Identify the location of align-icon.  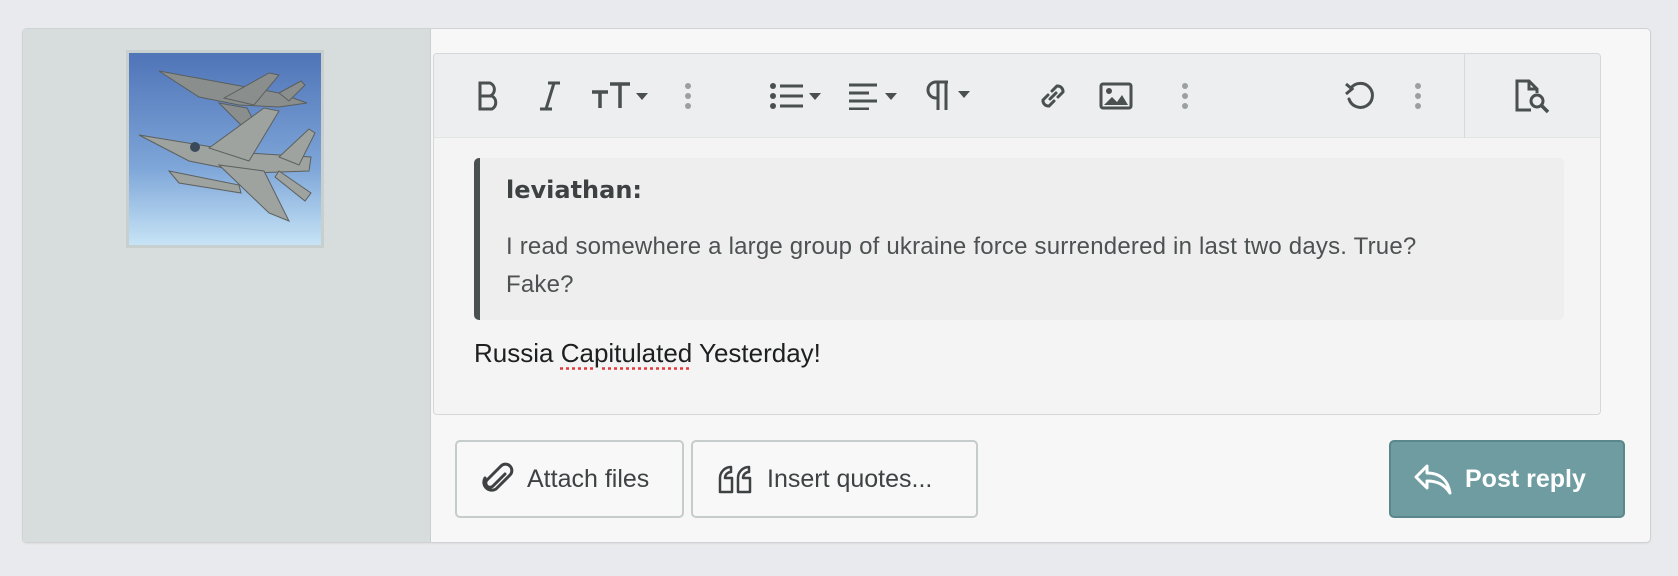
(875, 96).